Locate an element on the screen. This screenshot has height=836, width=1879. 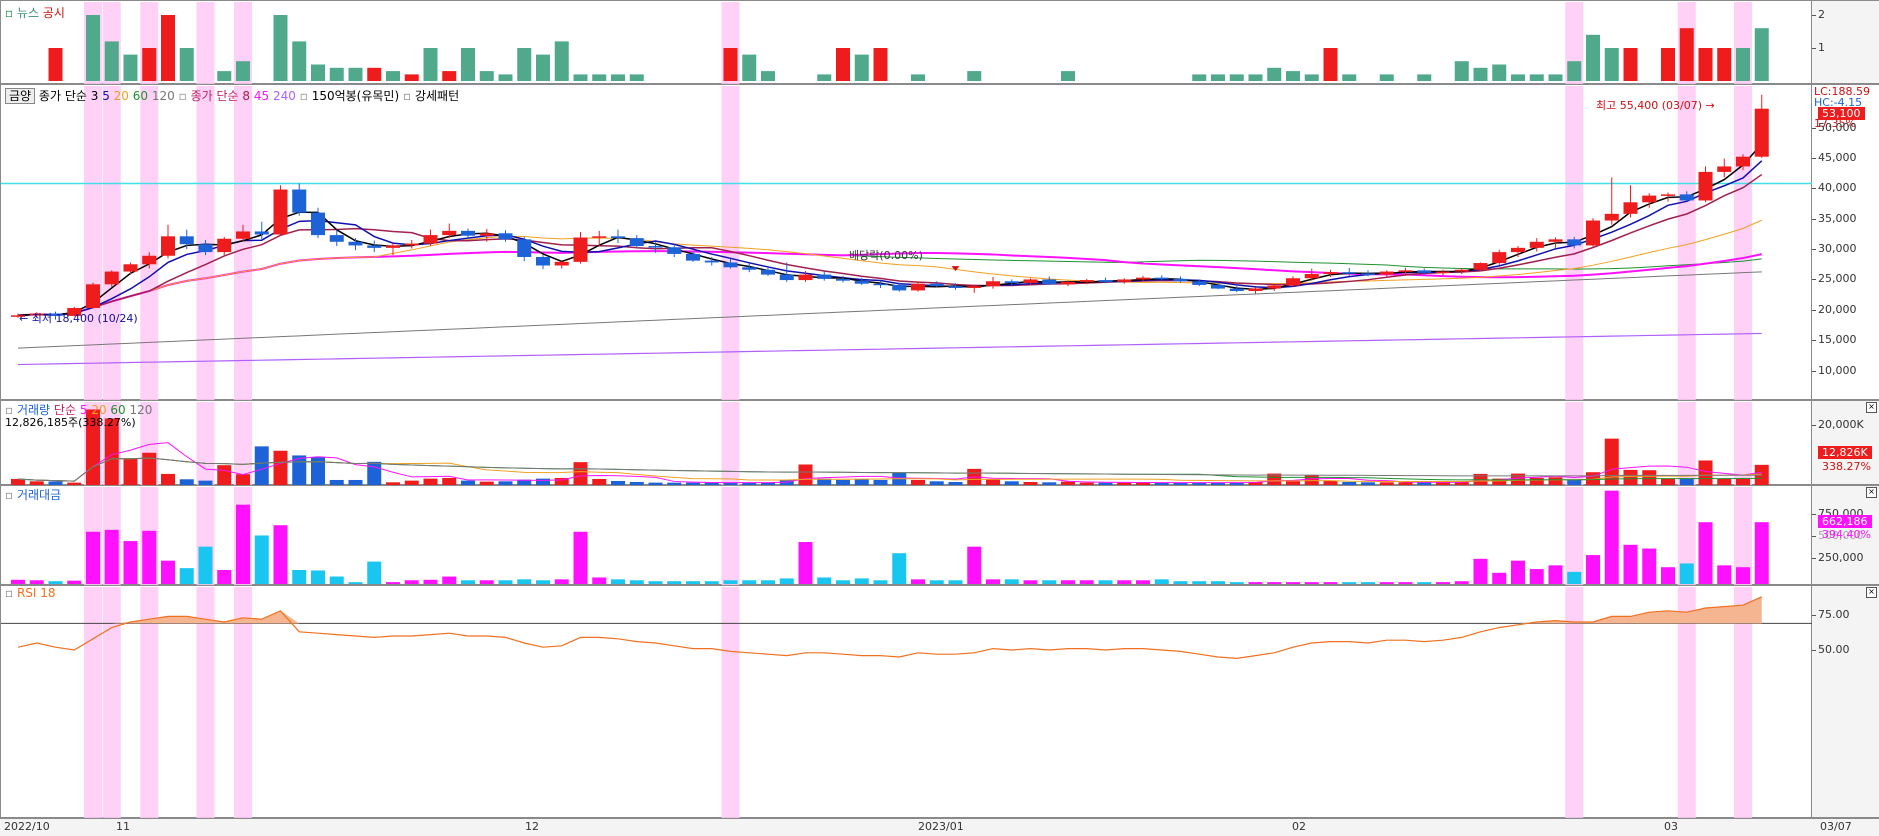
right-arrow-icon: → is located at coordinates (1710, 105).